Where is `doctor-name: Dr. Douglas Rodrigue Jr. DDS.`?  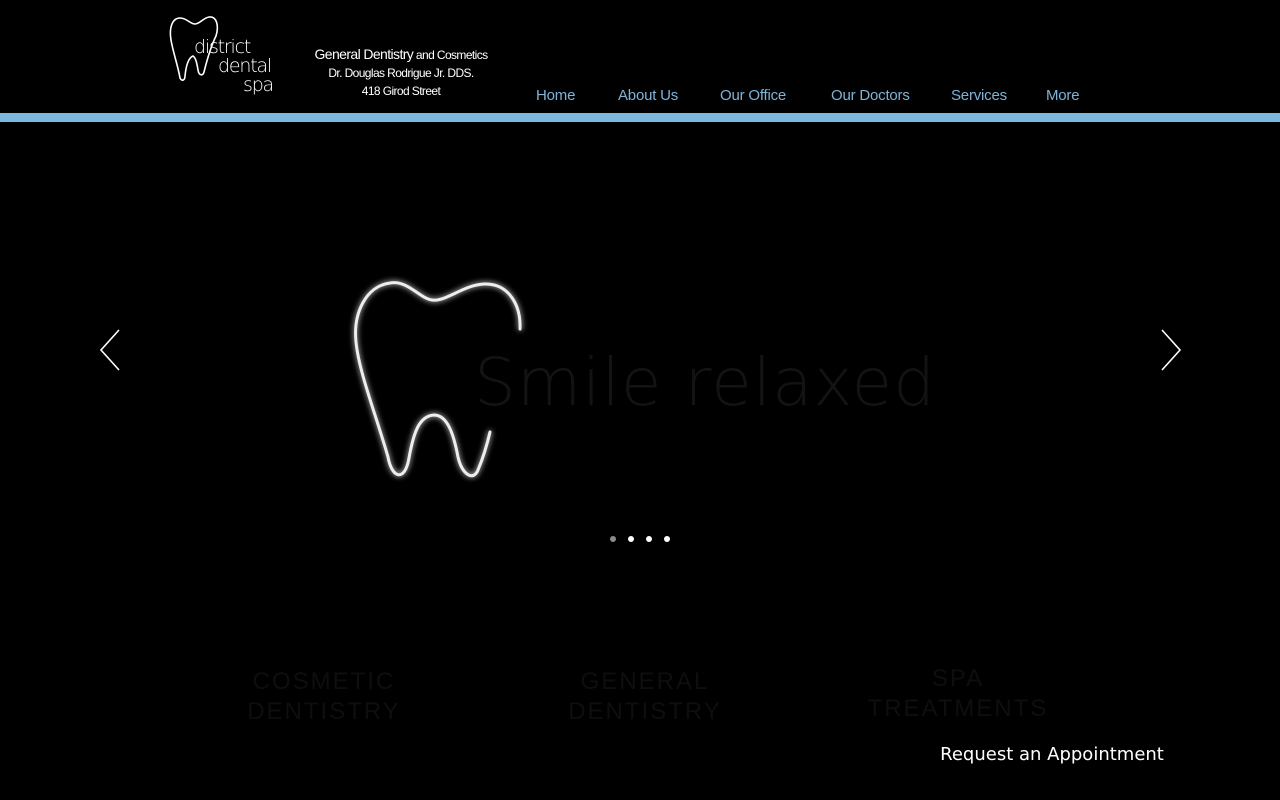 doctor-name: Dr. Douglas Rodrigue Jr. DDS. is located at coordinates (401, 73).